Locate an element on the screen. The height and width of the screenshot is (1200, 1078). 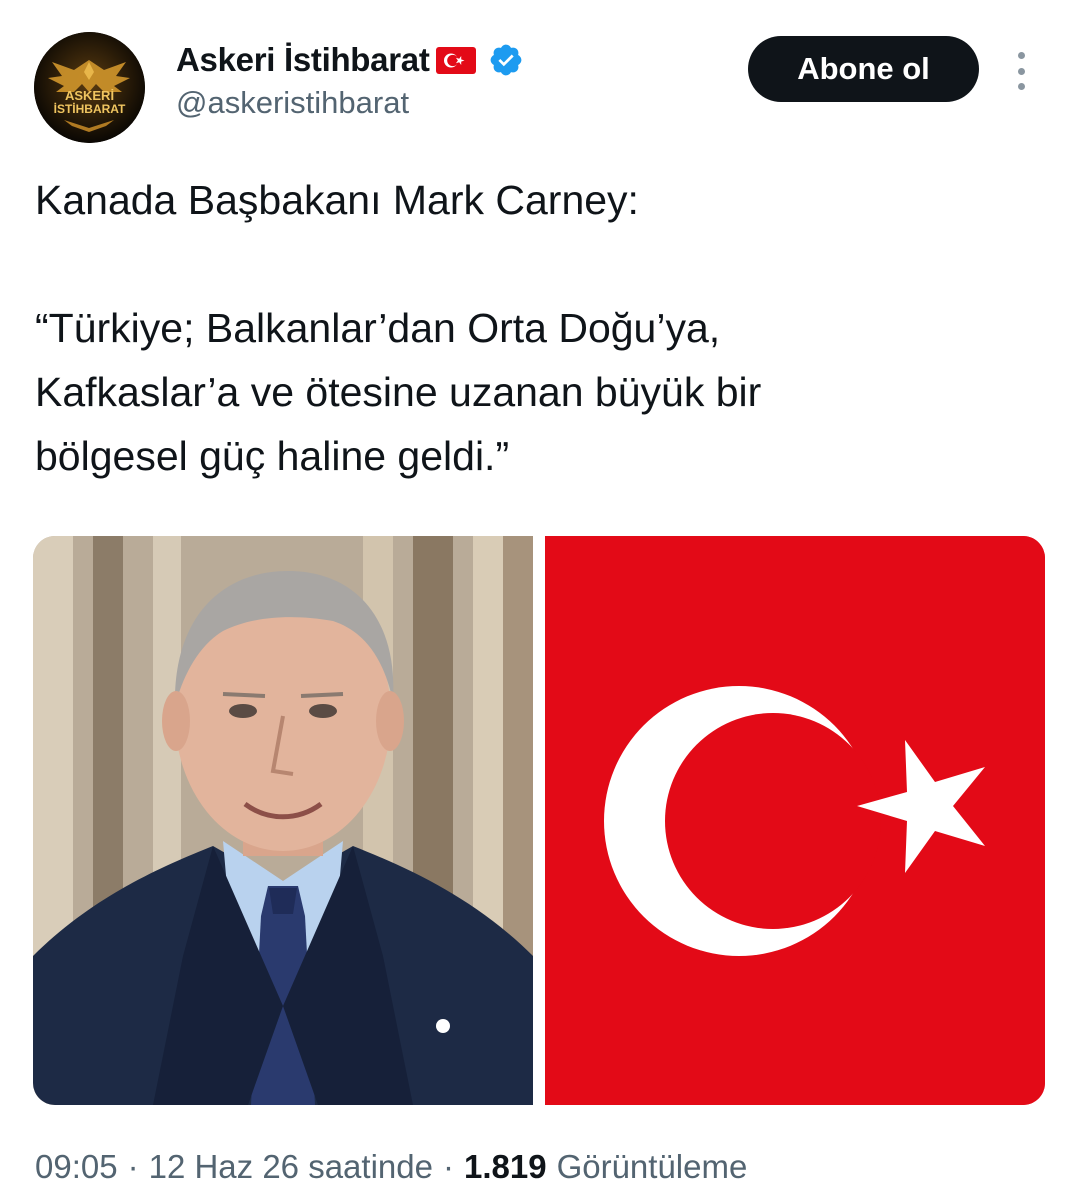
svg-text: ASKERİ is located at coordinates (89, 95).